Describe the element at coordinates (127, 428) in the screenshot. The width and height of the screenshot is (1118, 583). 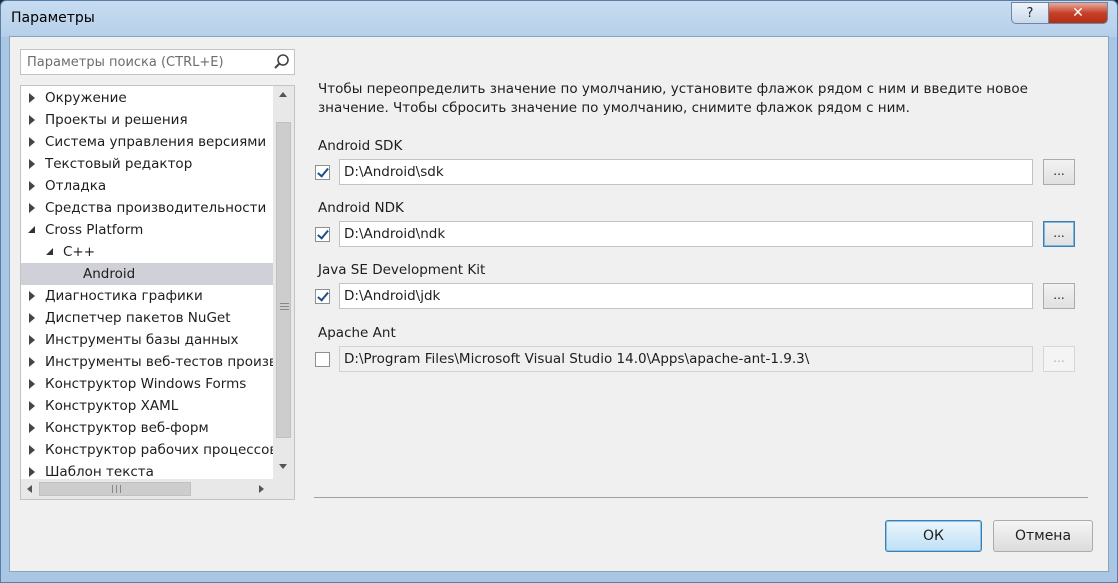
I see `tree-item-label: Конструктор веб-форм` at that location.